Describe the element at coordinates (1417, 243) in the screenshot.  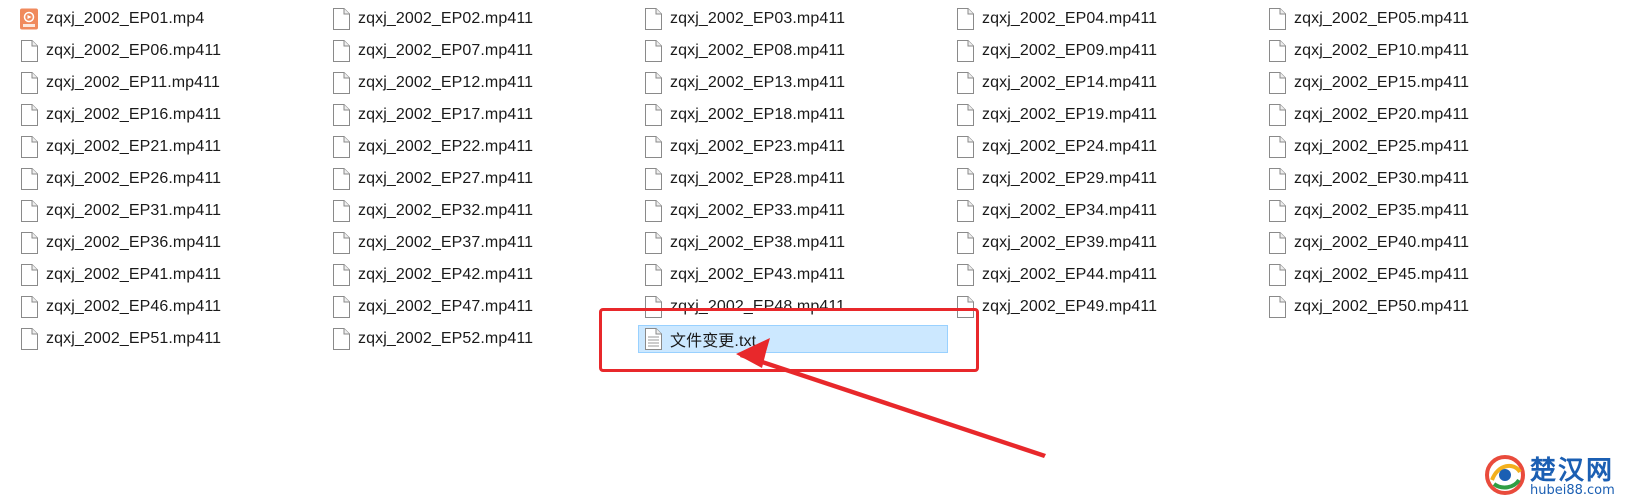
I see `file-item: zqxj_2002_EP40.mp411` at that location.